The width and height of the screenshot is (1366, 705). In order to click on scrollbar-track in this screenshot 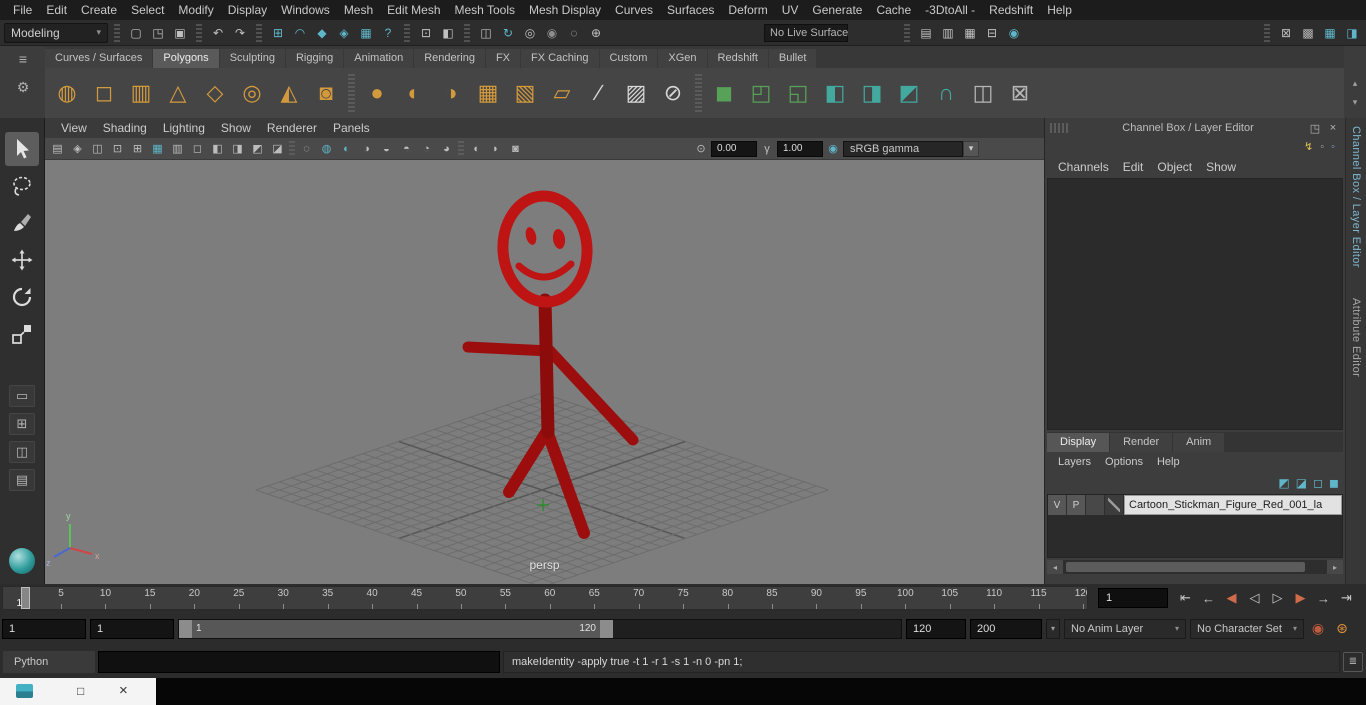, I will do `click(1195, 567)`.